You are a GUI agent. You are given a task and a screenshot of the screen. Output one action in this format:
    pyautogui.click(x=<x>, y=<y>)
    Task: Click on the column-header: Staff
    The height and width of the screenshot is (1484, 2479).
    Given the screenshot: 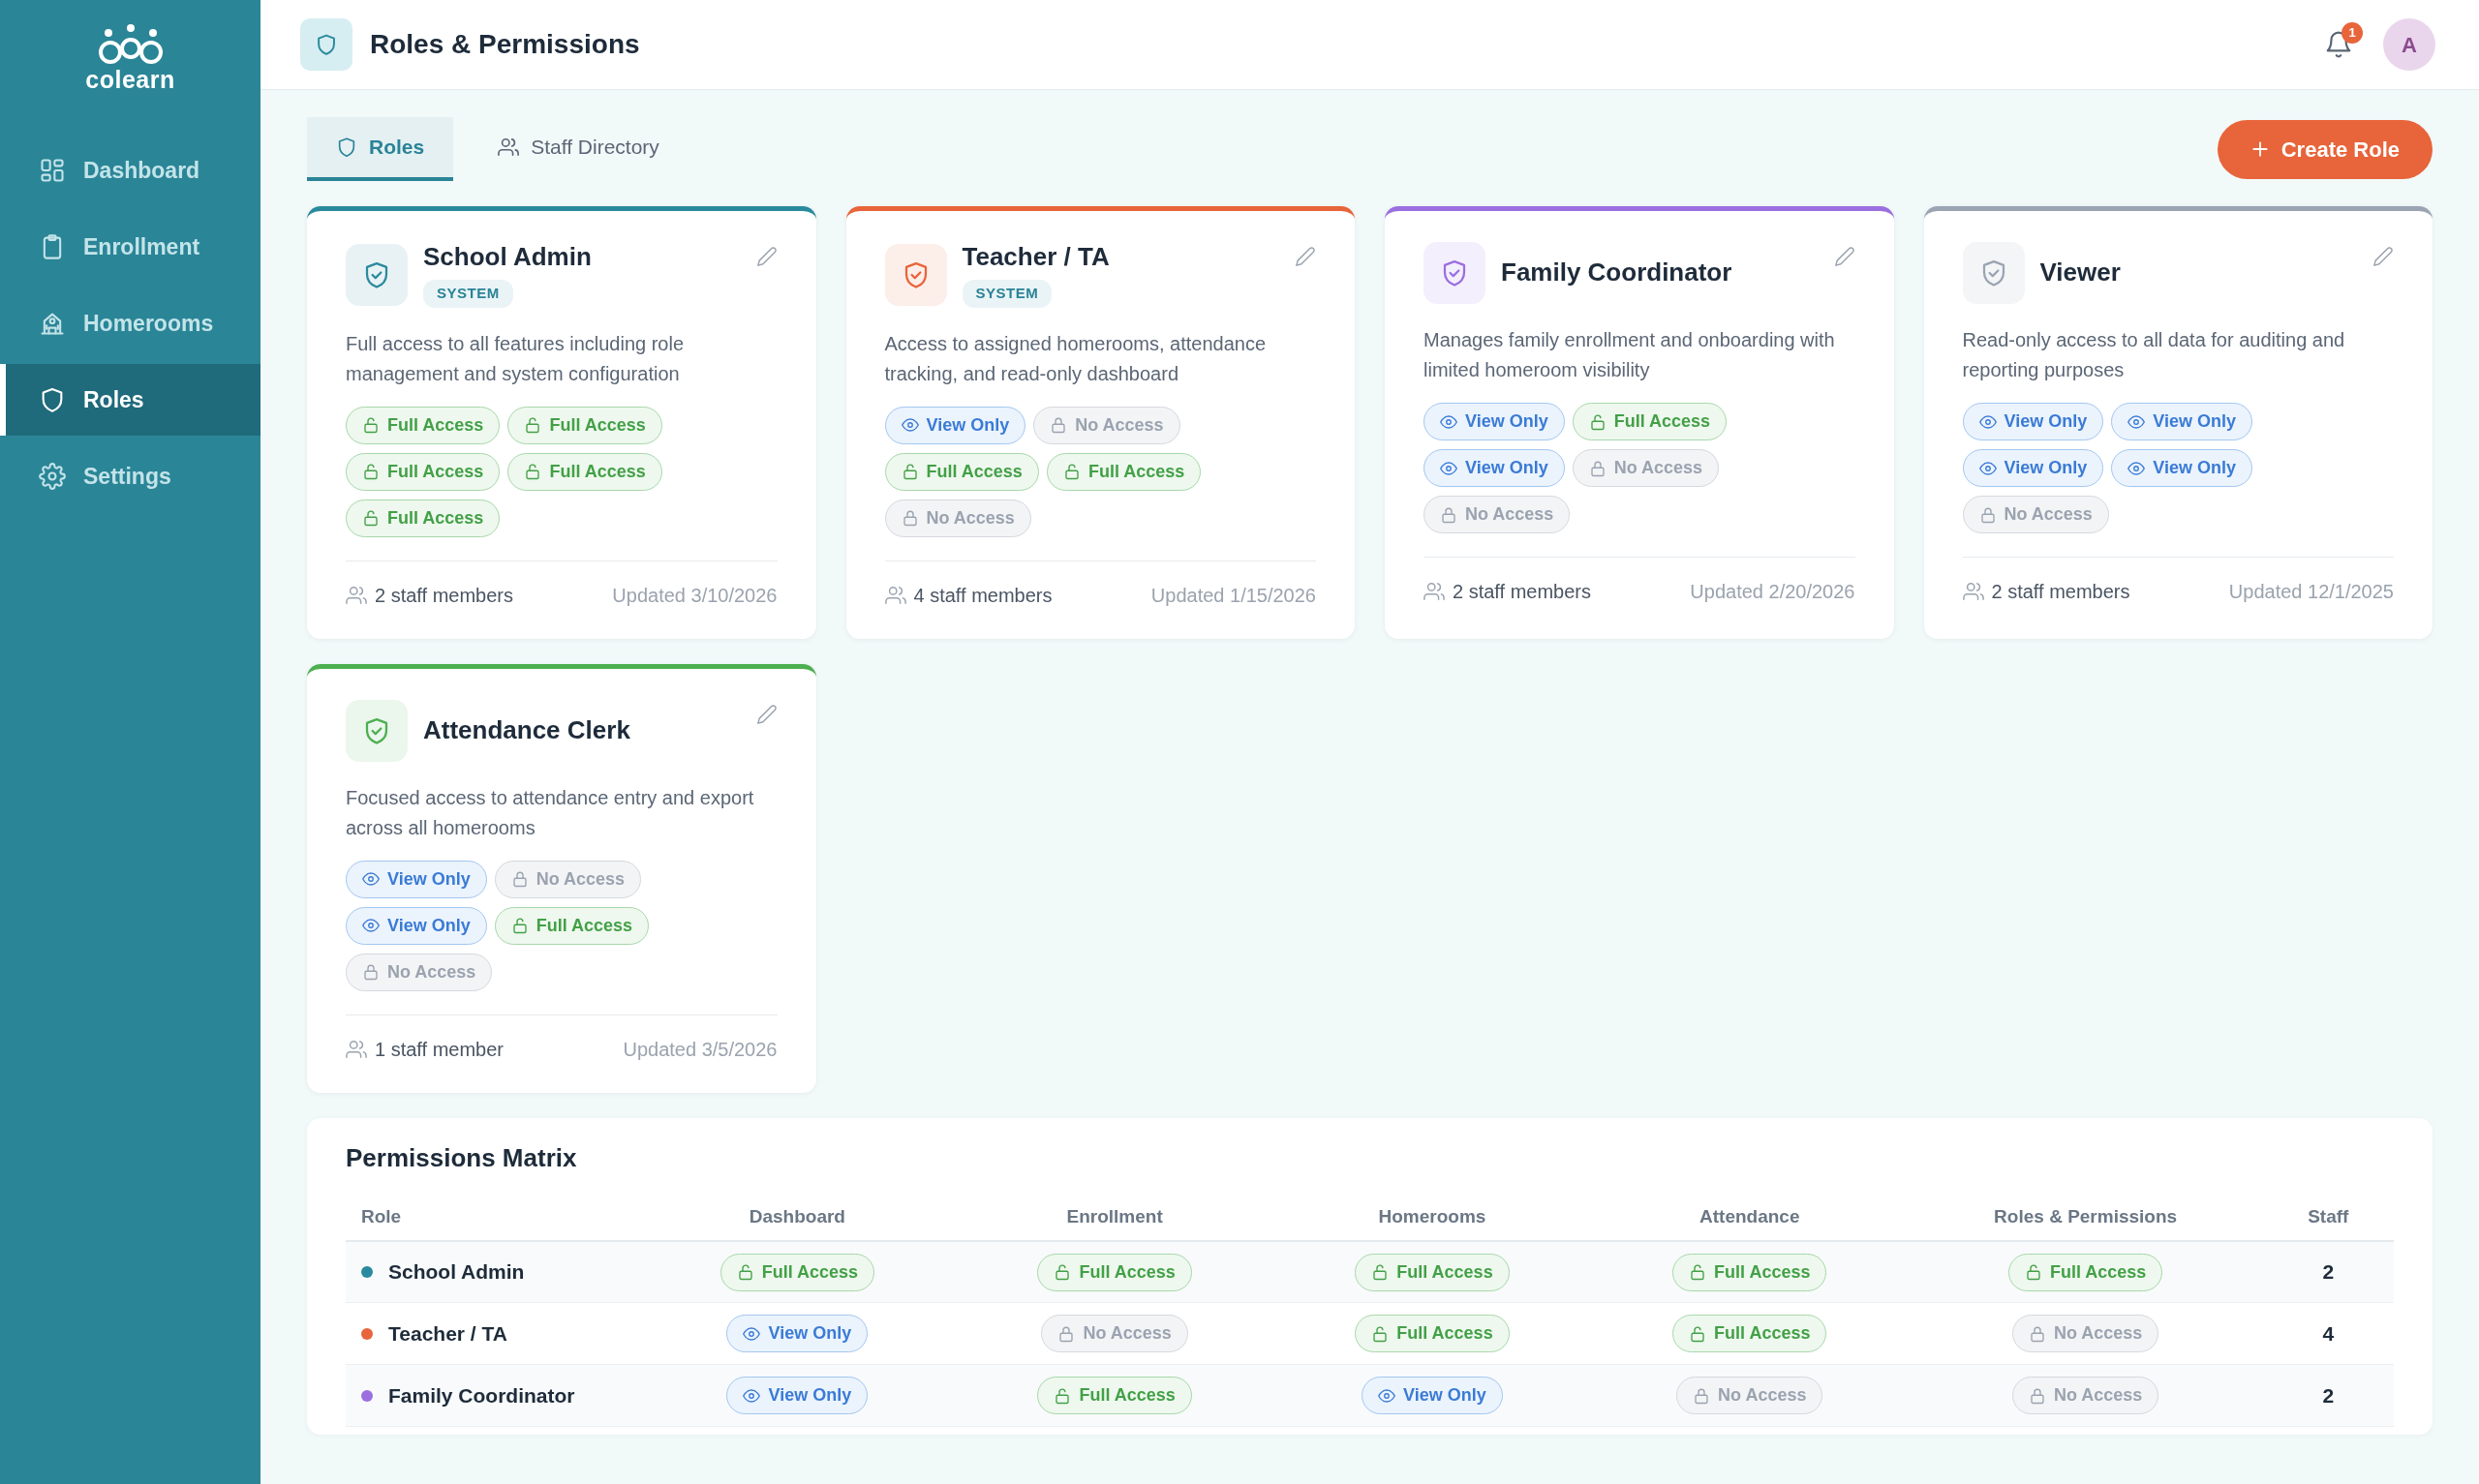 What is the action you would take?
    pyautogui.click(x=2328, y=1216)
    